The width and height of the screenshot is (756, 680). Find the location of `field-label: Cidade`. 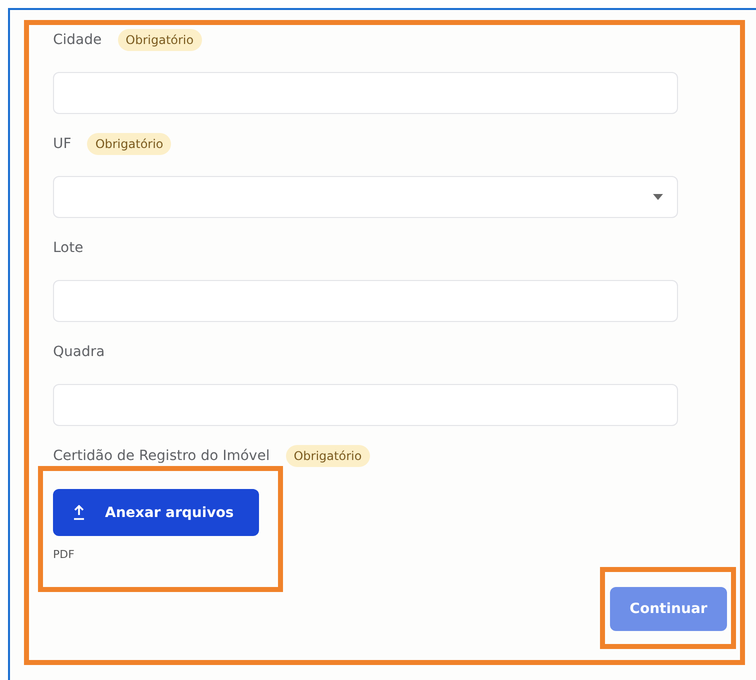

field-label: Cidade is located at coordinates (77, 40).